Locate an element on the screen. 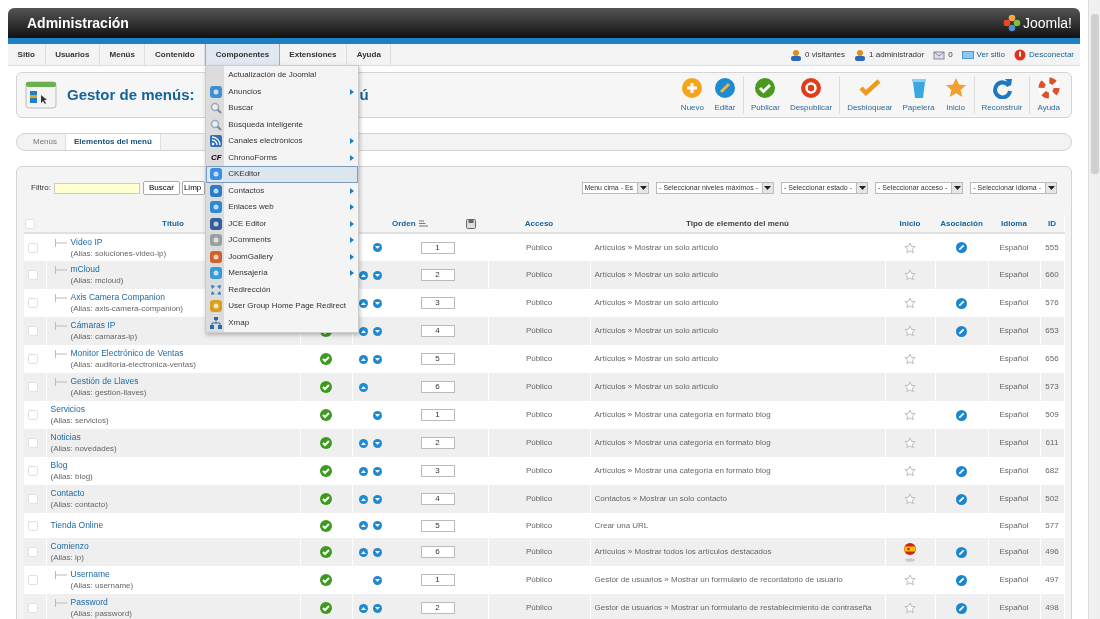  item-link: mCloud is located at coordinates (97, 269).